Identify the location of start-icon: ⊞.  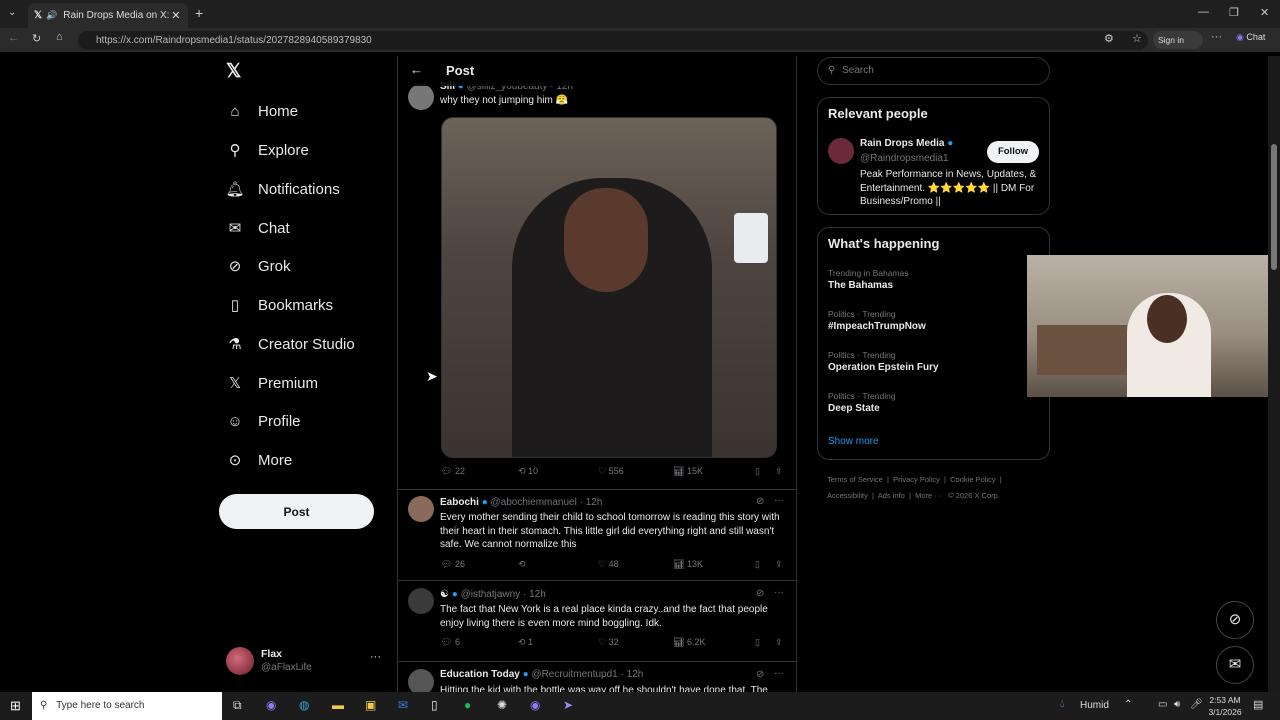
(15, 706).